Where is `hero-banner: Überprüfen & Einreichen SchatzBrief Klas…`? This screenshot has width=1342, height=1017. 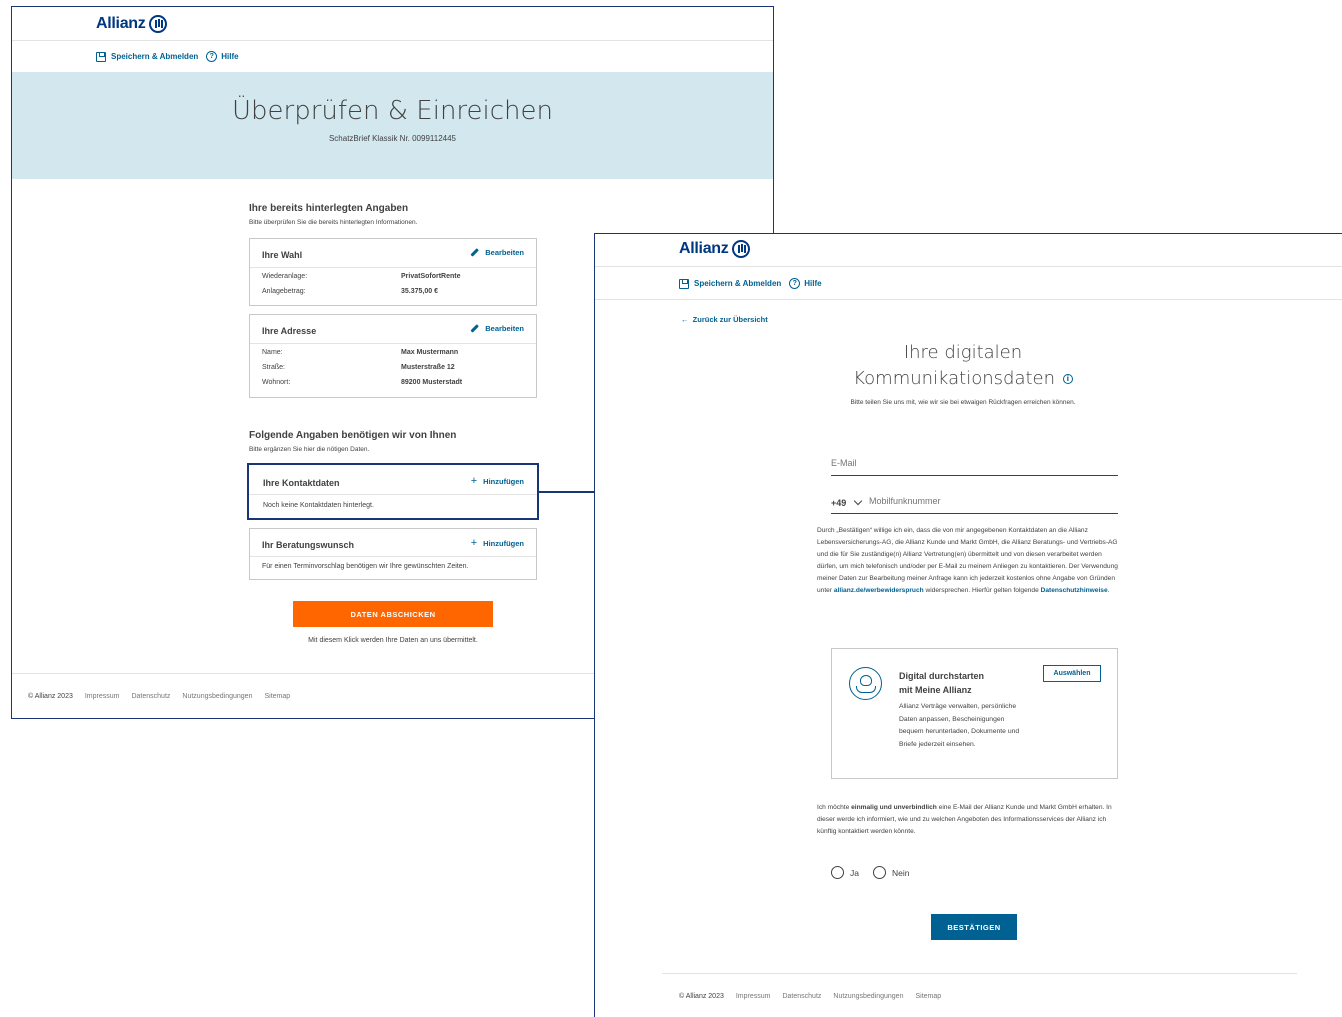 hero-banner: Überprüfen & Einreichen SchatzBrief Klas… is located at coordinates (392, 125).